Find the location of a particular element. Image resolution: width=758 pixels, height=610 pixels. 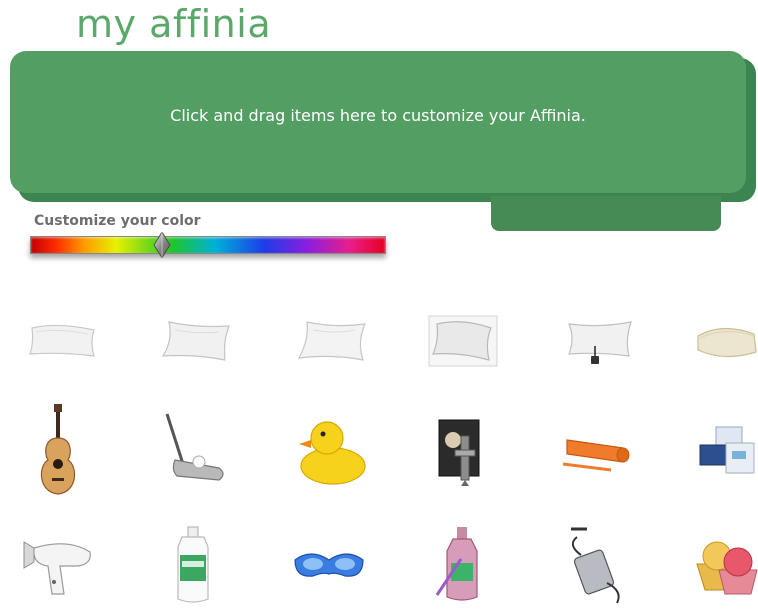

cupcakes-item is located at coordinates (720, 565).